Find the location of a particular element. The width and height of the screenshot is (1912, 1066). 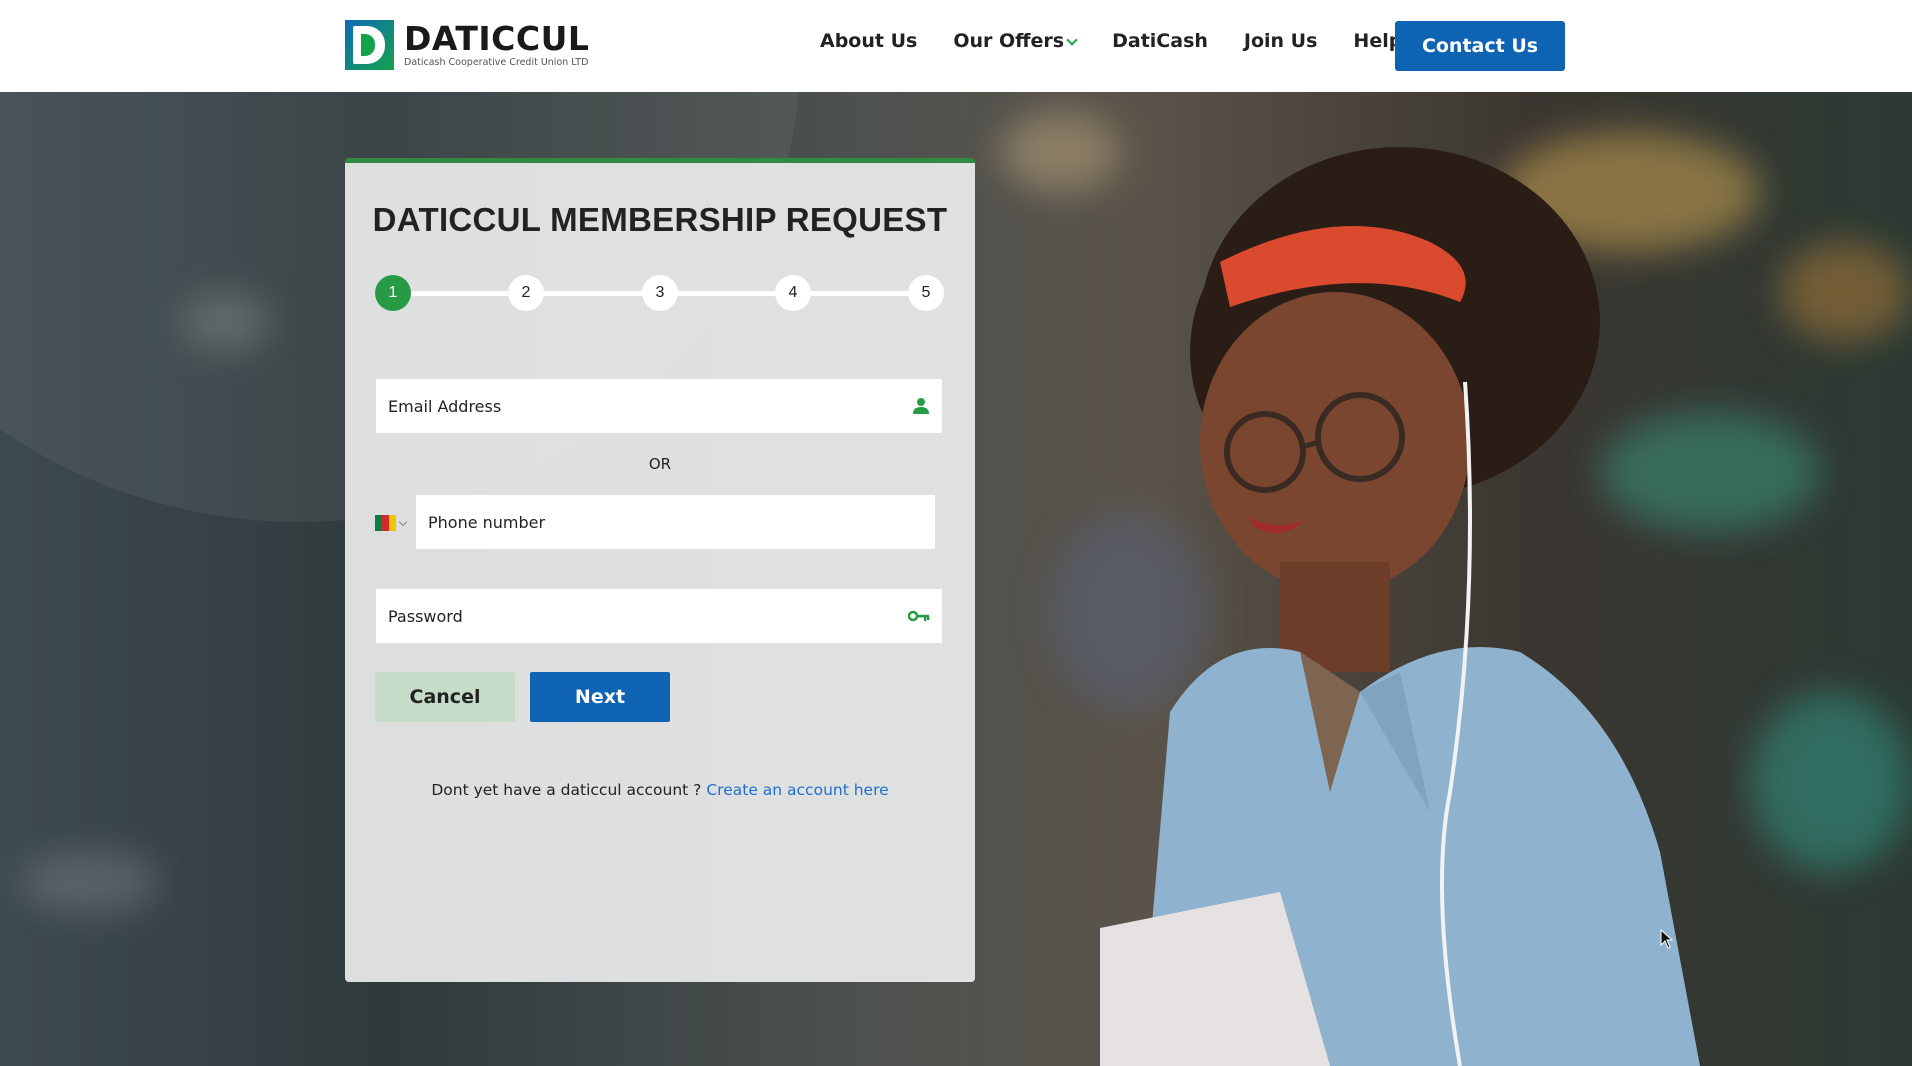

next-button: Next is located at coordinates (600, 697).